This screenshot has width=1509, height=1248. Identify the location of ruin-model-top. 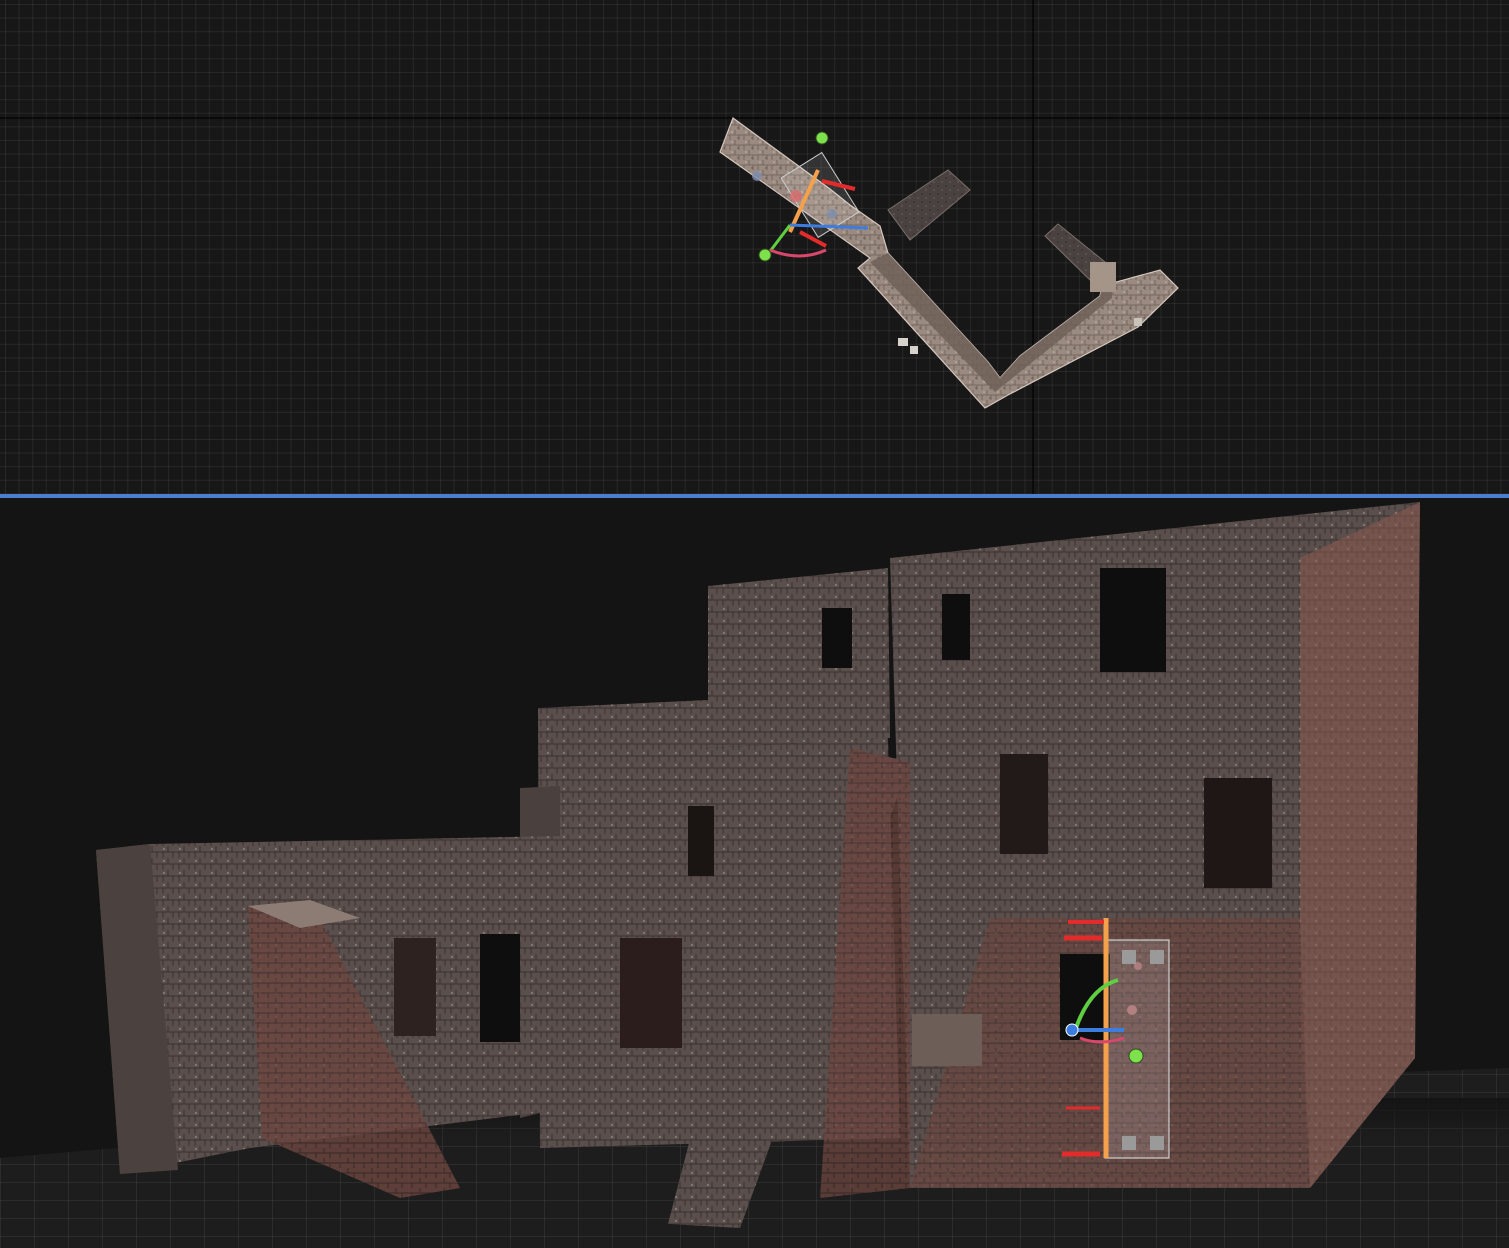
(949, 263).